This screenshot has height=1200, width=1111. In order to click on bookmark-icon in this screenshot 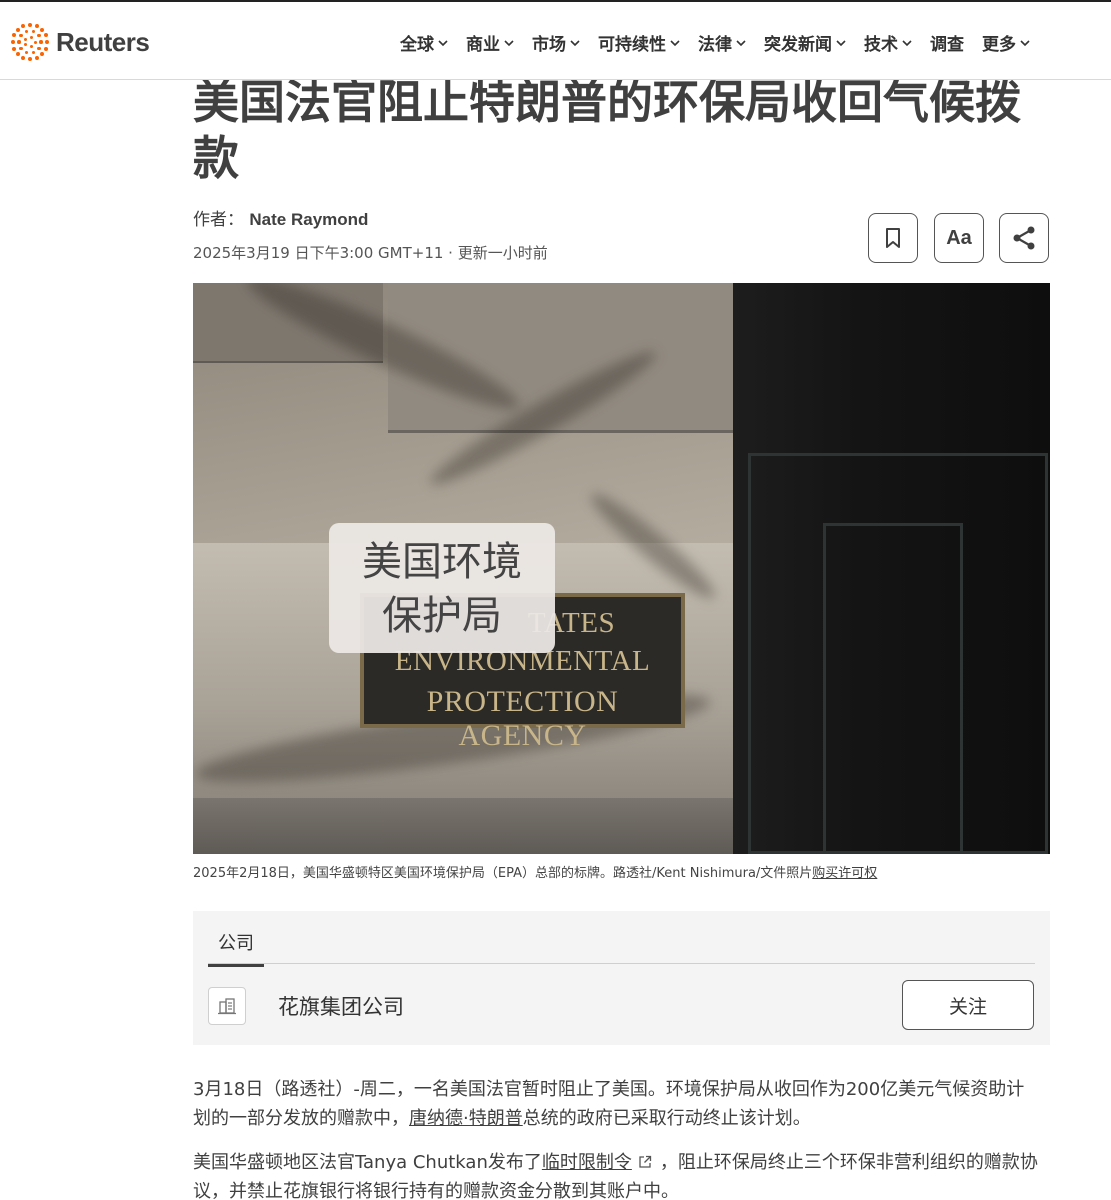, I will do `click(893, 238)`.